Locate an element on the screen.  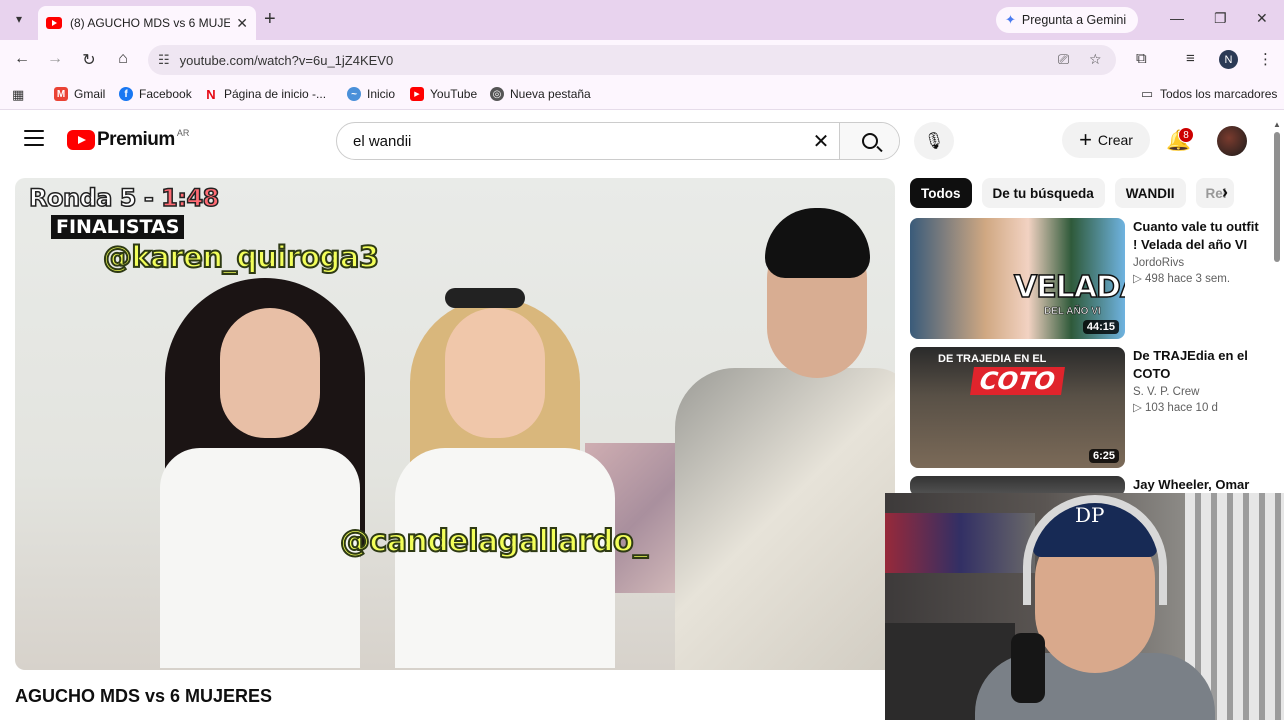
finalists-overlay: FINALISTAS is located at coordinates (118, 227).